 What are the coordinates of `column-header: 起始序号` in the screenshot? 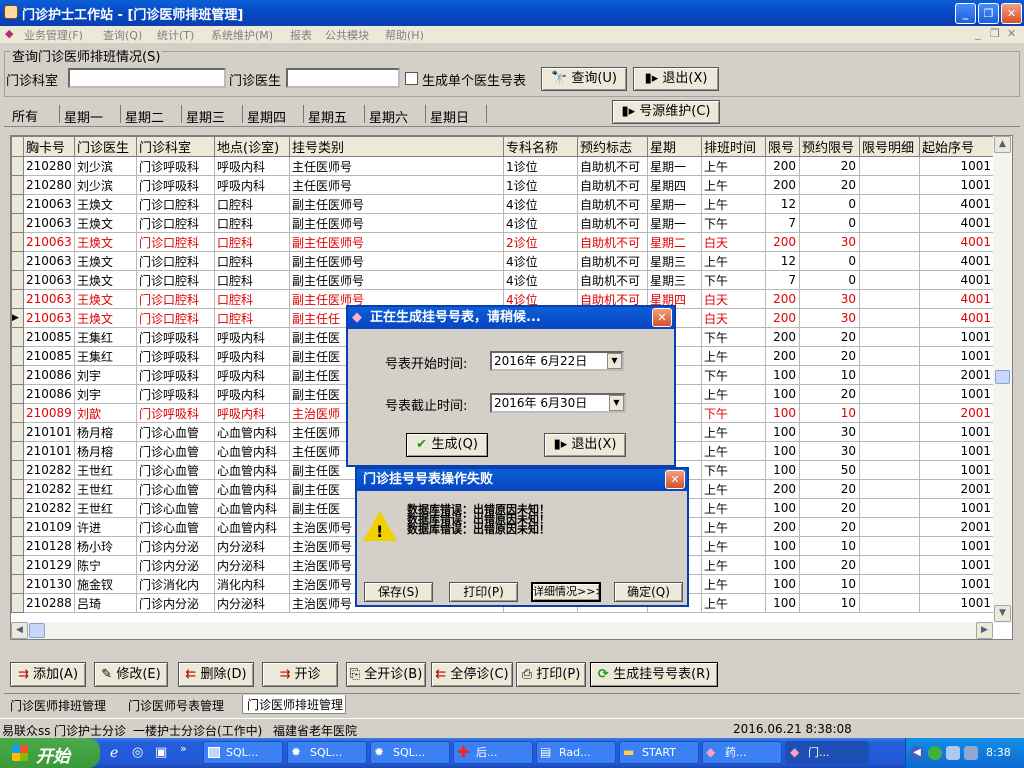 It's located at (957, 146).